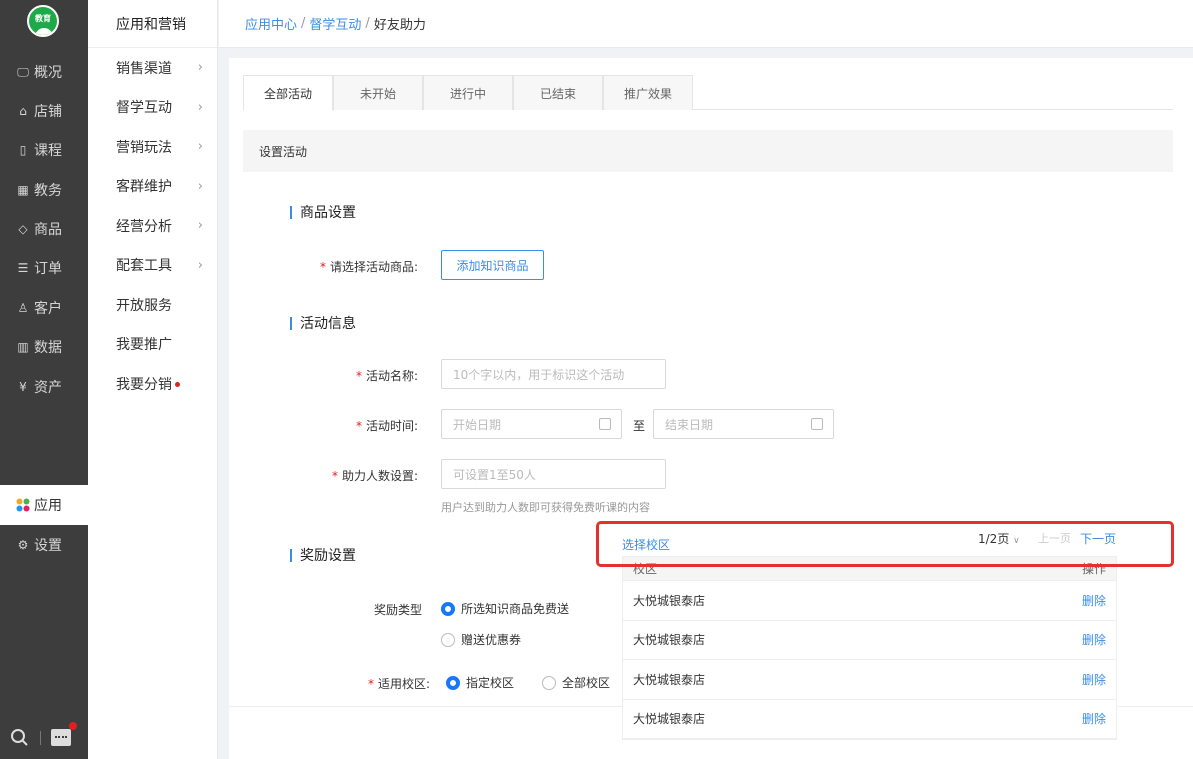 The height and width of the screenshot is (759, 1193). I want to click on sub-nav-title: 应用和营销, so click(152, 24).